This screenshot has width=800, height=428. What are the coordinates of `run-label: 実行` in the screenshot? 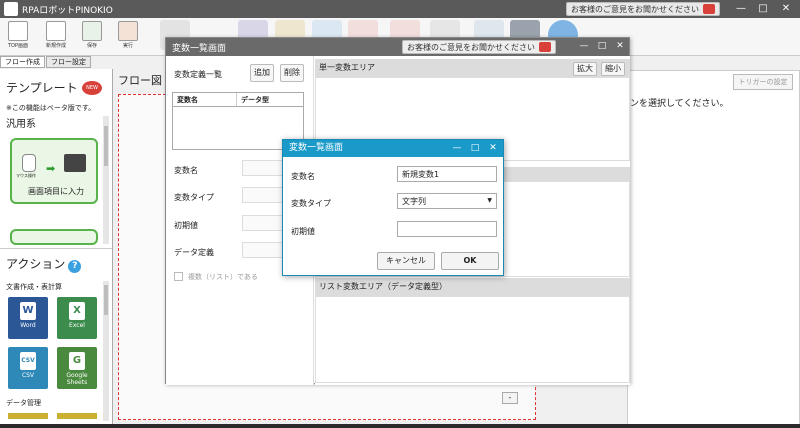 It's located at (127, 46).